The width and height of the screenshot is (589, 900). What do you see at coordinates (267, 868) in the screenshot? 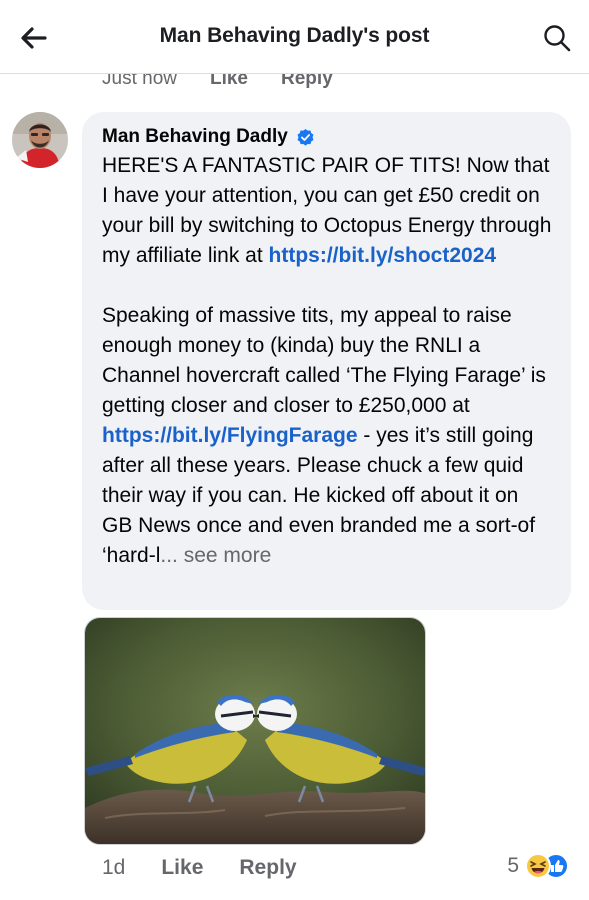
I see `reply-button: Reply` at bounding box center [267, 868].